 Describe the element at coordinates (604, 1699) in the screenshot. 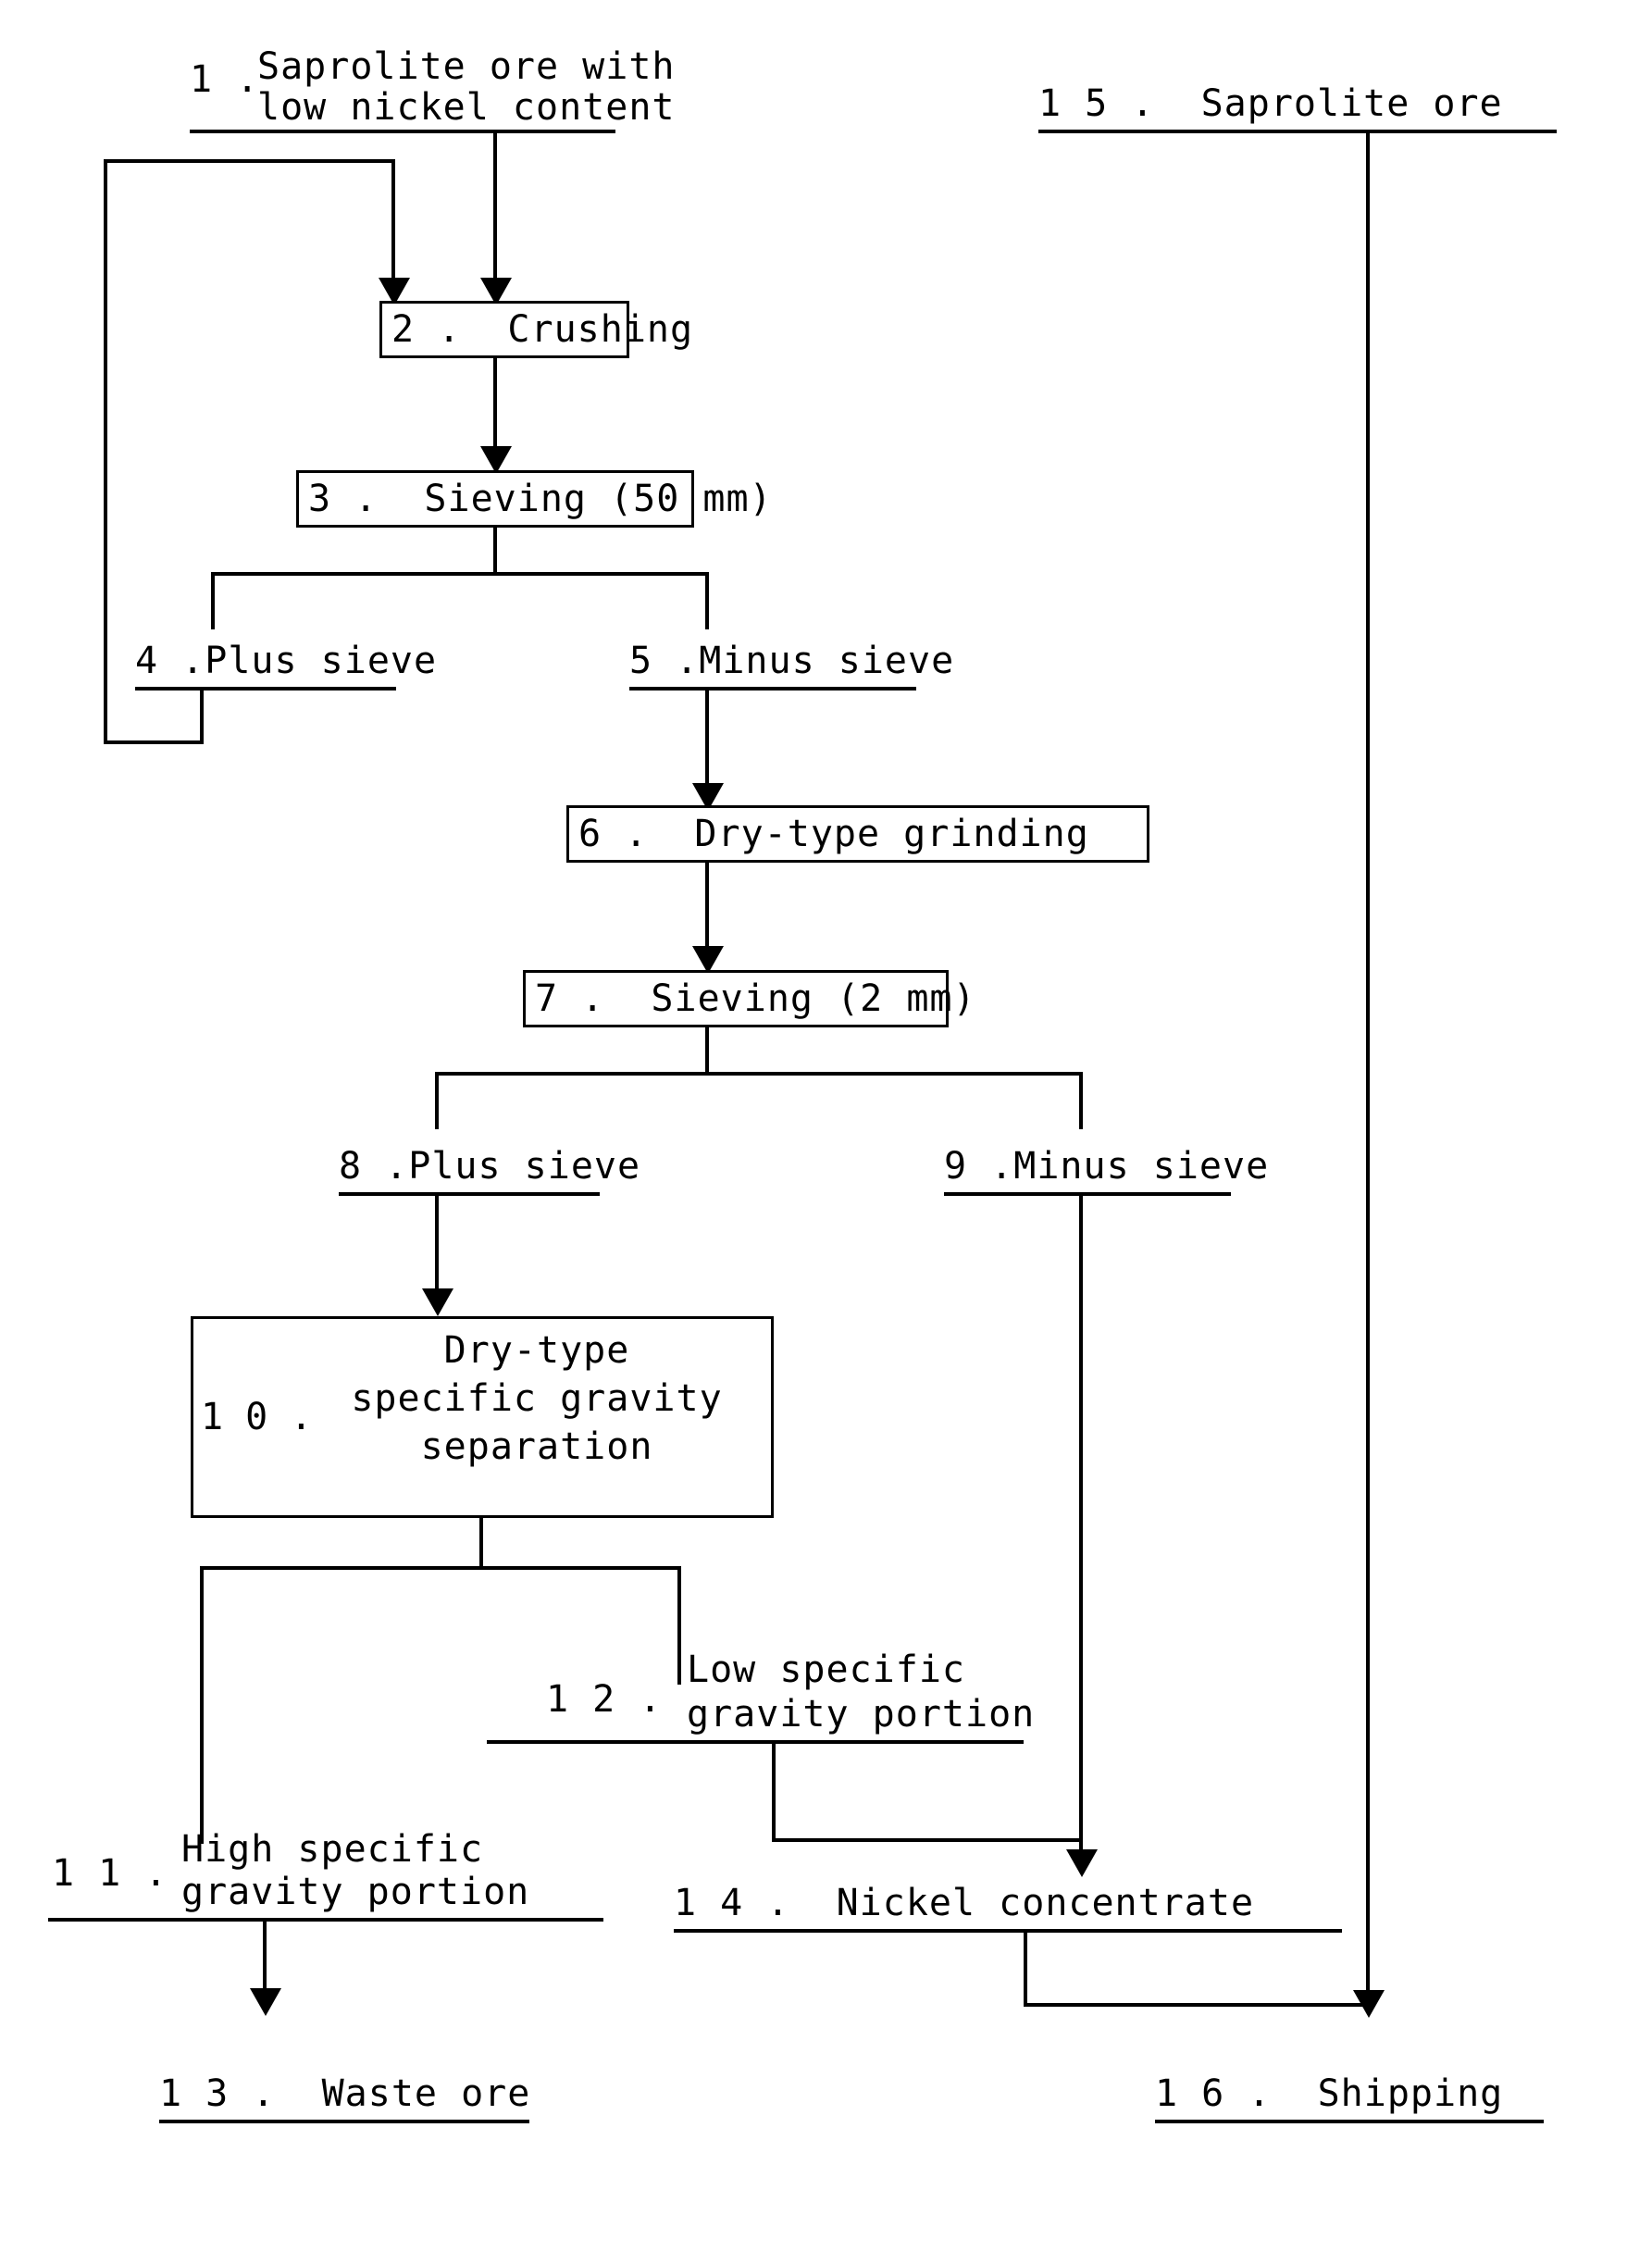

I see `node-12-number: 1 2 .` at that location.